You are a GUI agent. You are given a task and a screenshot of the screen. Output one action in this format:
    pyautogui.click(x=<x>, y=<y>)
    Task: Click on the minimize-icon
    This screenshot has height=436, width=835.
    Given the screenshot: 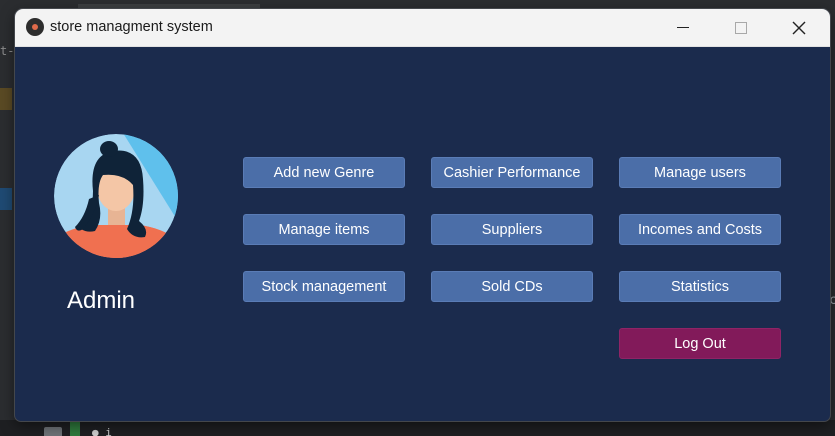 What is the action you would take?
    pyautogui.click(x=683, y=27)
    